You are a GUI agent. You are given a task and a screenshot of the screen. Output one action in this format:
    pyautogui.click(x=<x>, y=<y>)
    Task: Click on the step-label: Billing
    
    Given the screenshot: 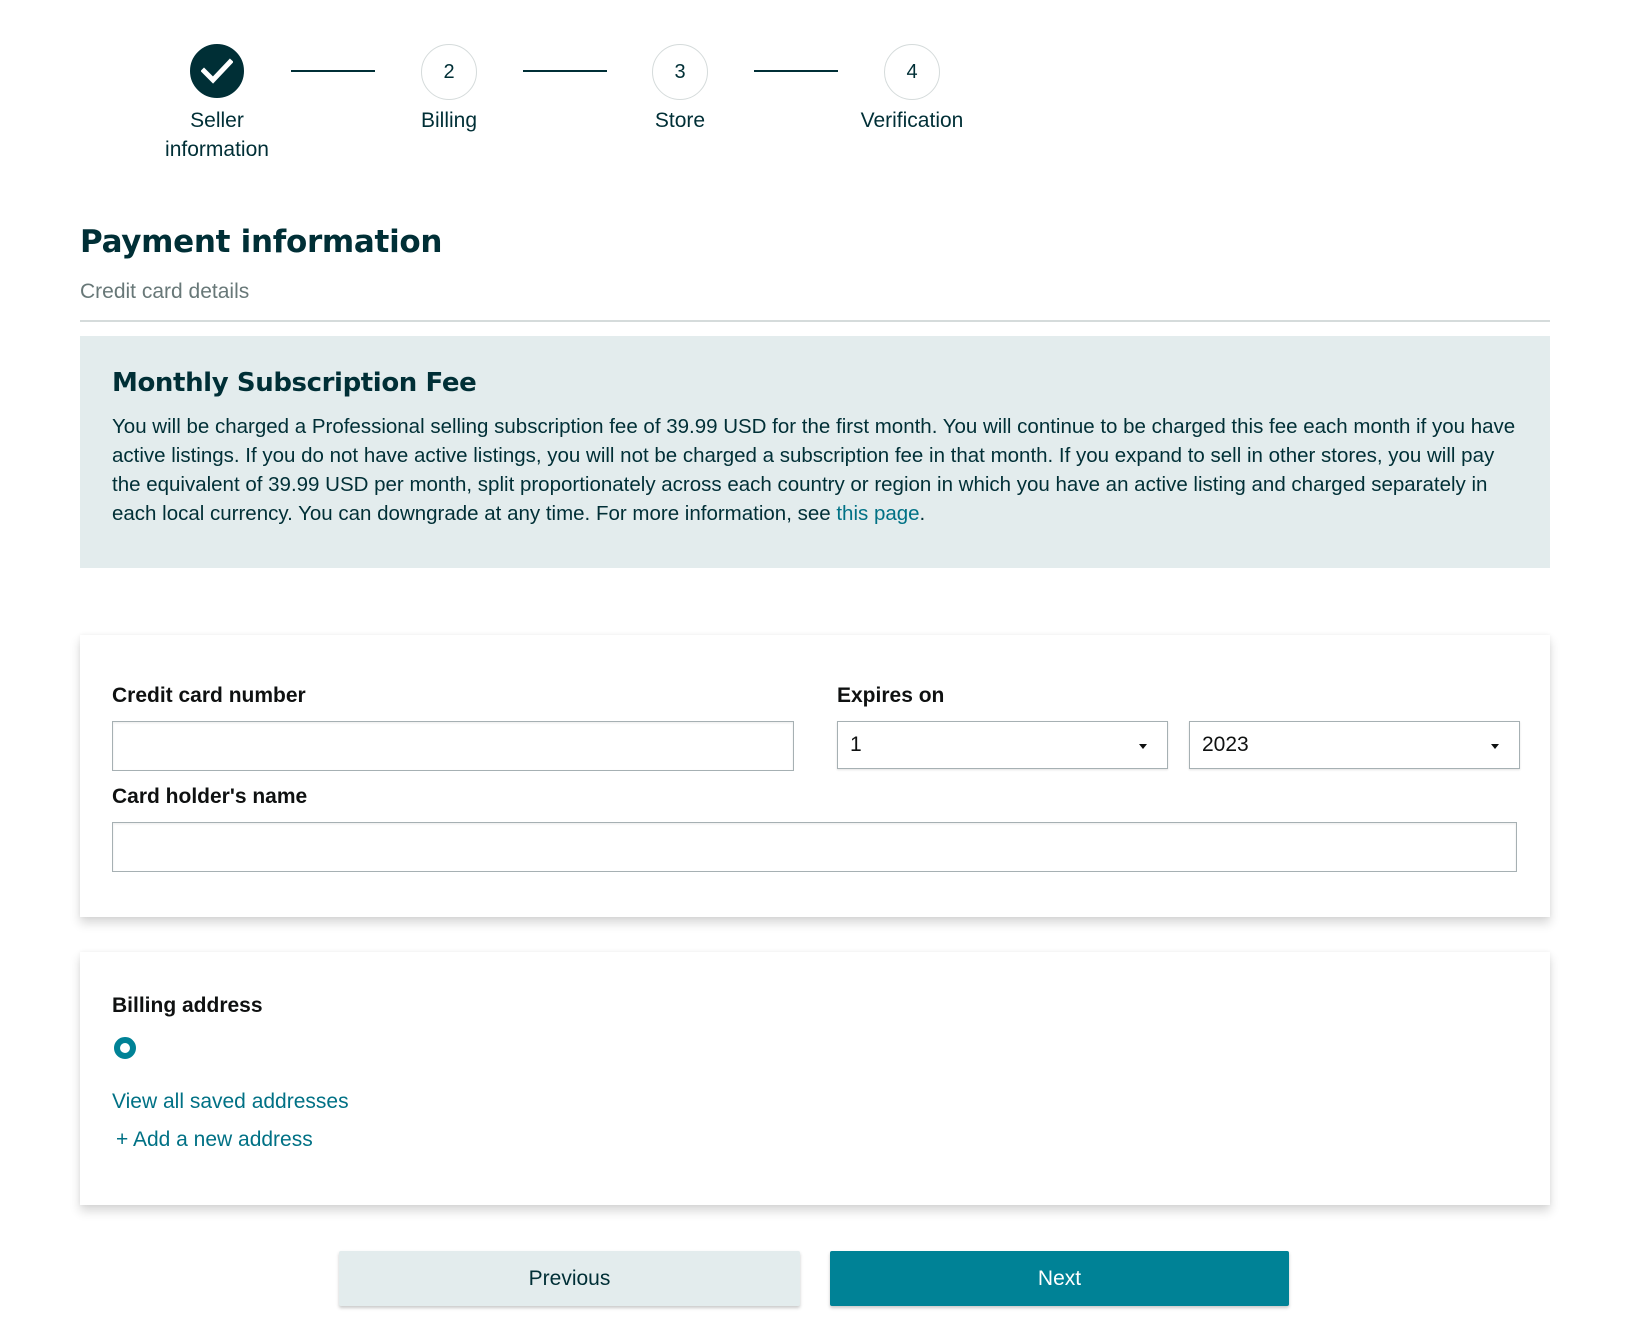 What is the action you would take?
    pyautogui.click(x=449, y=120)
    